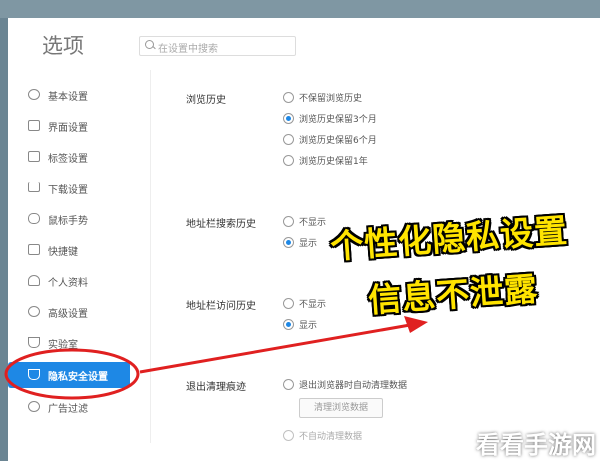 This screenshot has height=461, width=600. What do you see at coordinates (275, 348) in the screenshot?
I see `annotation-arrow-line` at bounding box center [275, 348].